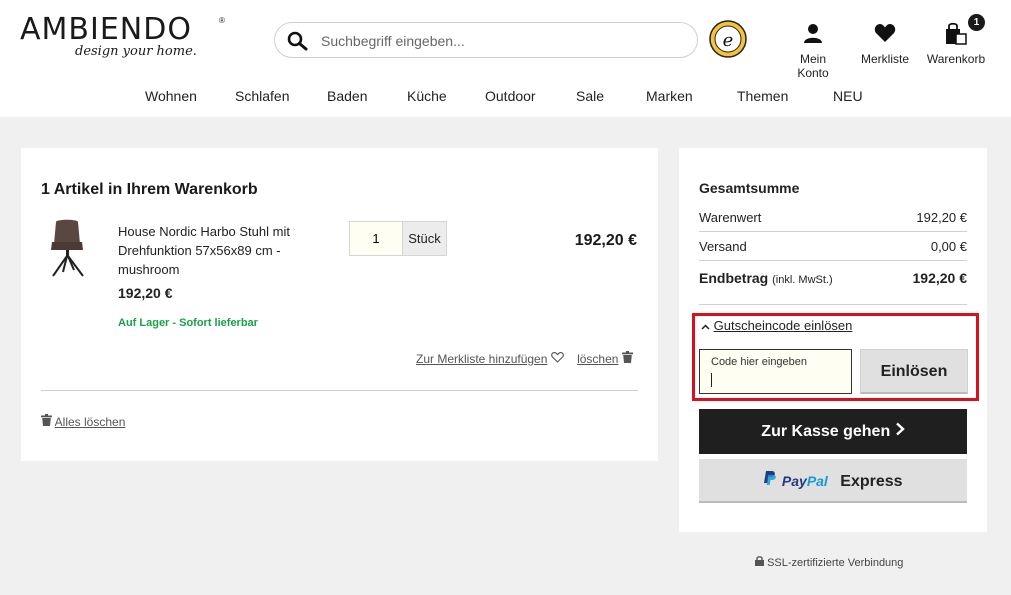 The width and height of the screenshot is (1011, 595). I want to click on ssl-notice: SSL-zertifizierte Verbindung, so click(829, 562).